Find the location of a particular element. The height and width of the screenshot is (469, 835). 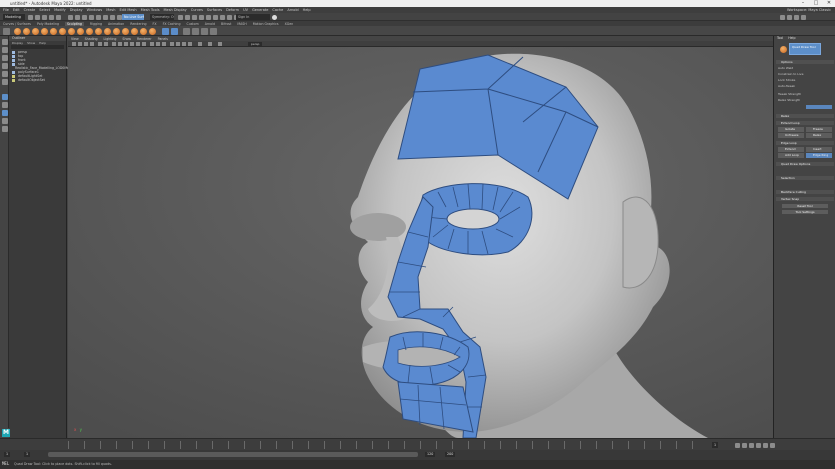

range-end-field: 200 is located at coordinates (450, 454).